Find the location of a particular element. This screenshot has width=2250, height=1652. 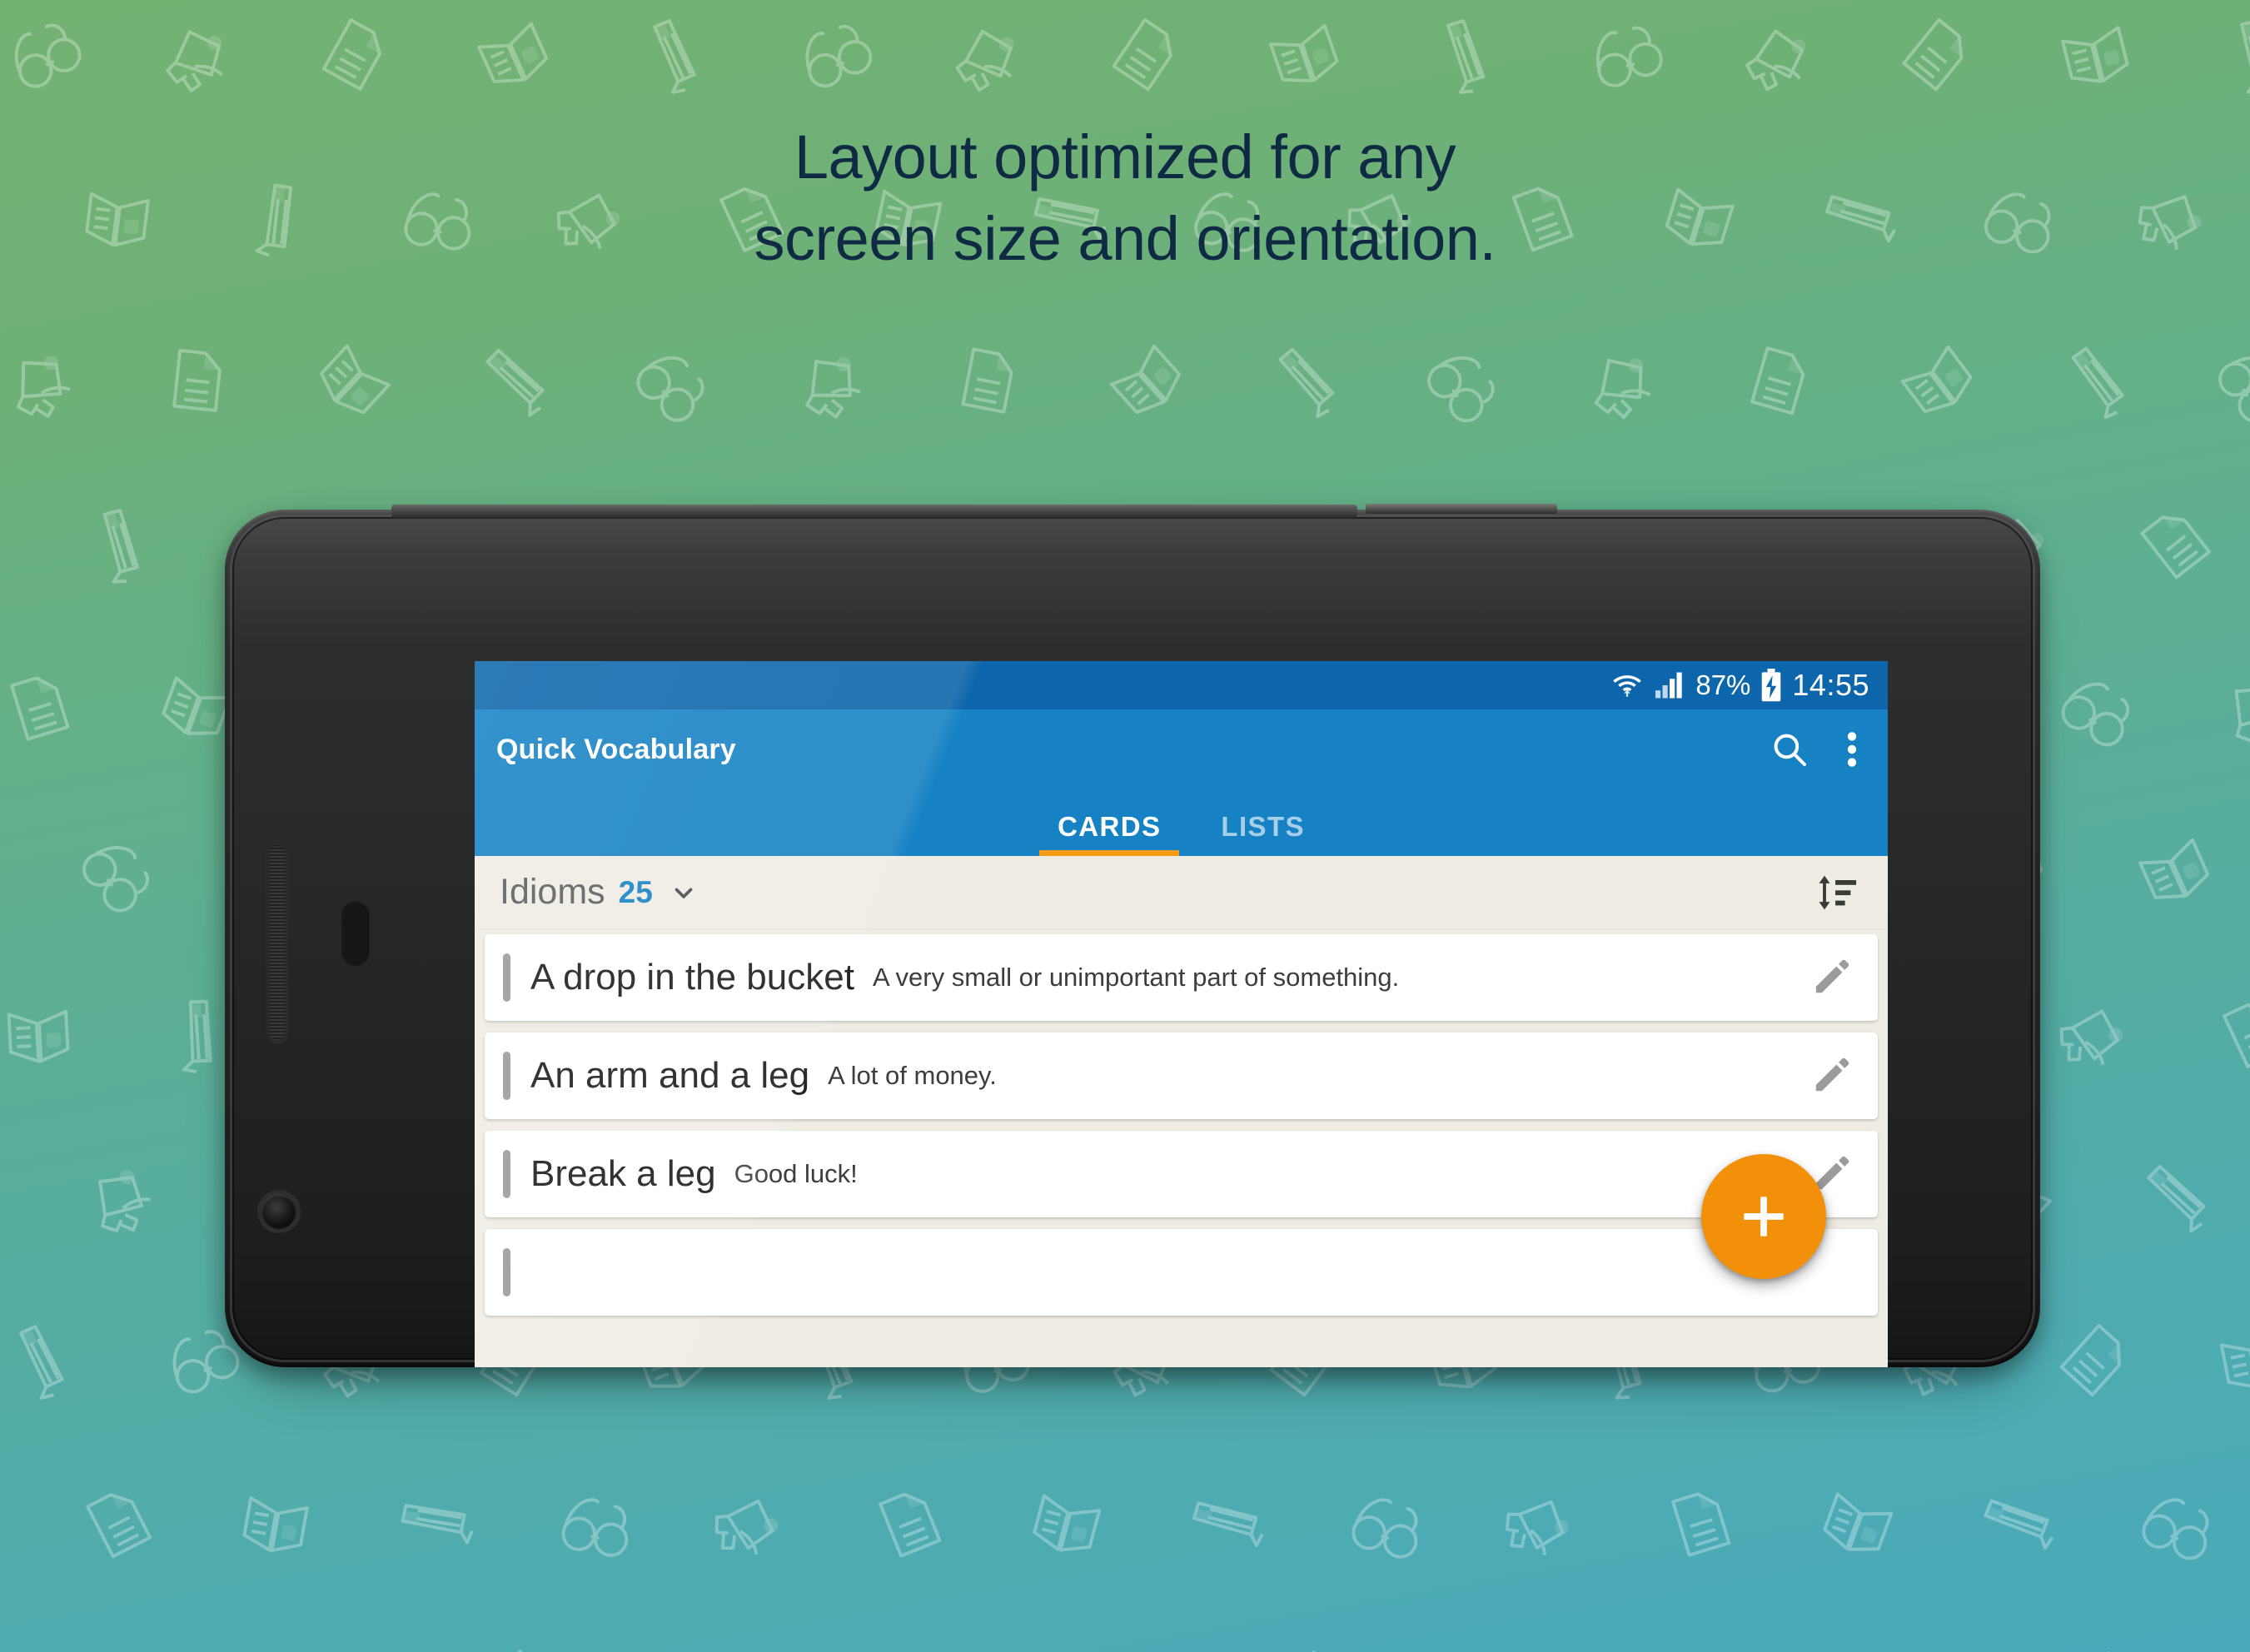

app-title: Quick Vocabulary is located at coordinates (616, 749).